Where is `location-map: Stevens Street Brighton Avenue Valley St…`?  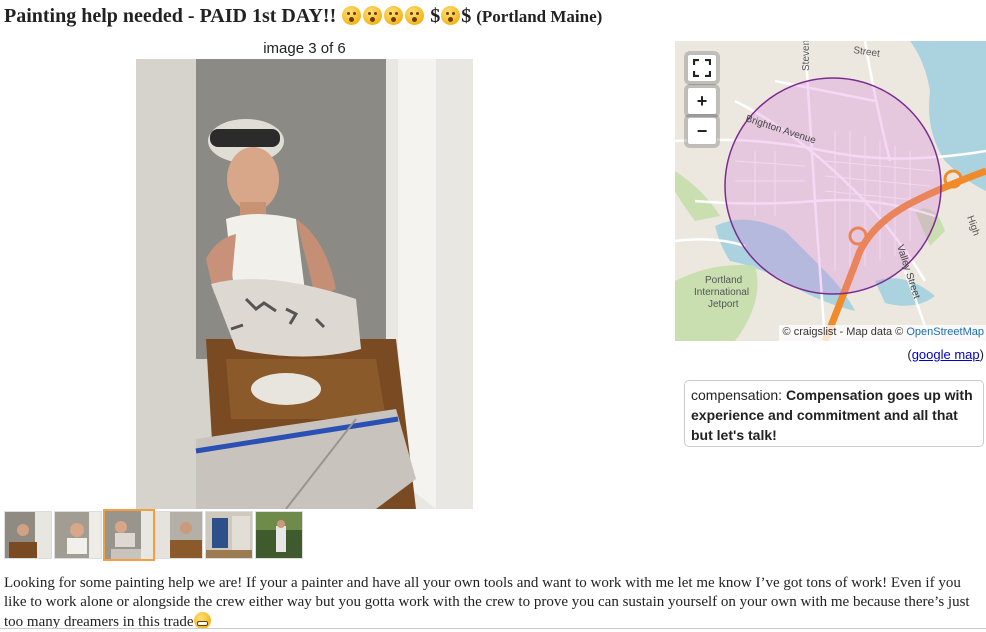
location-map: Stevens Street Brighton Avenue Valley St… is located at coordinates (830, 191).